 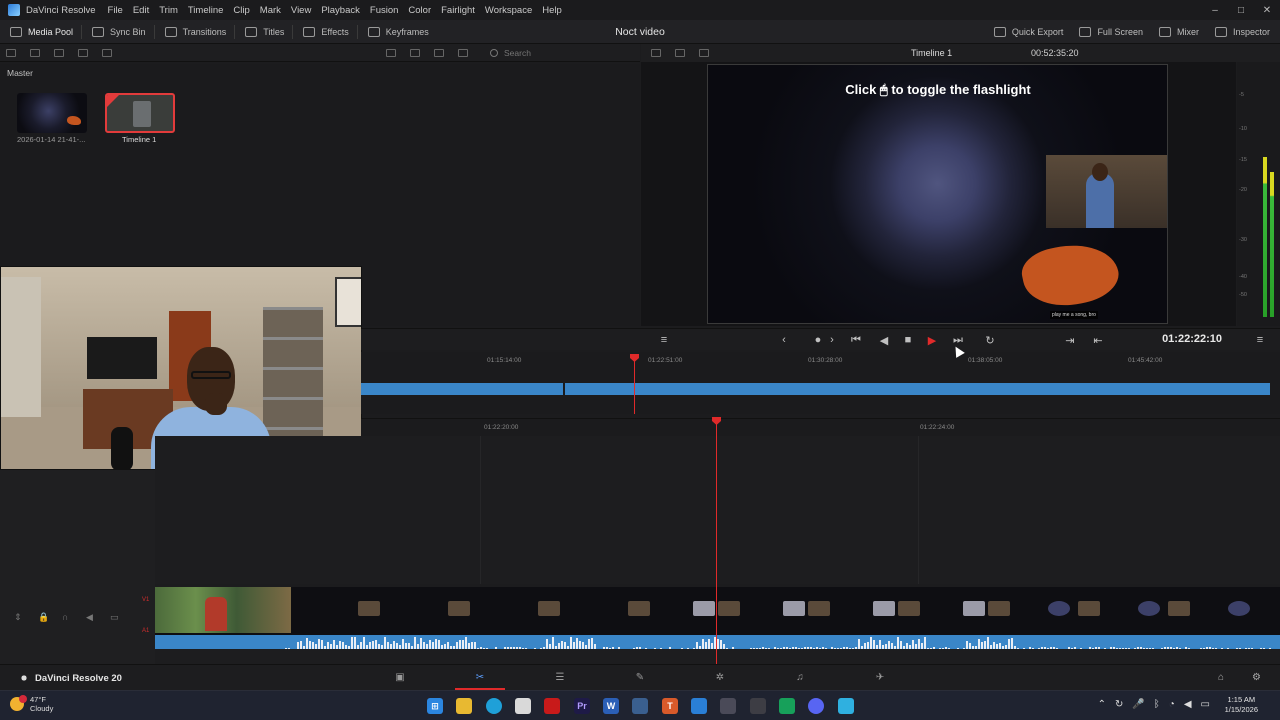 What do you see at coordinates (141, 10) in the screenshot?
I see `menu-edit: Edit` at bounding box center [141, 10].